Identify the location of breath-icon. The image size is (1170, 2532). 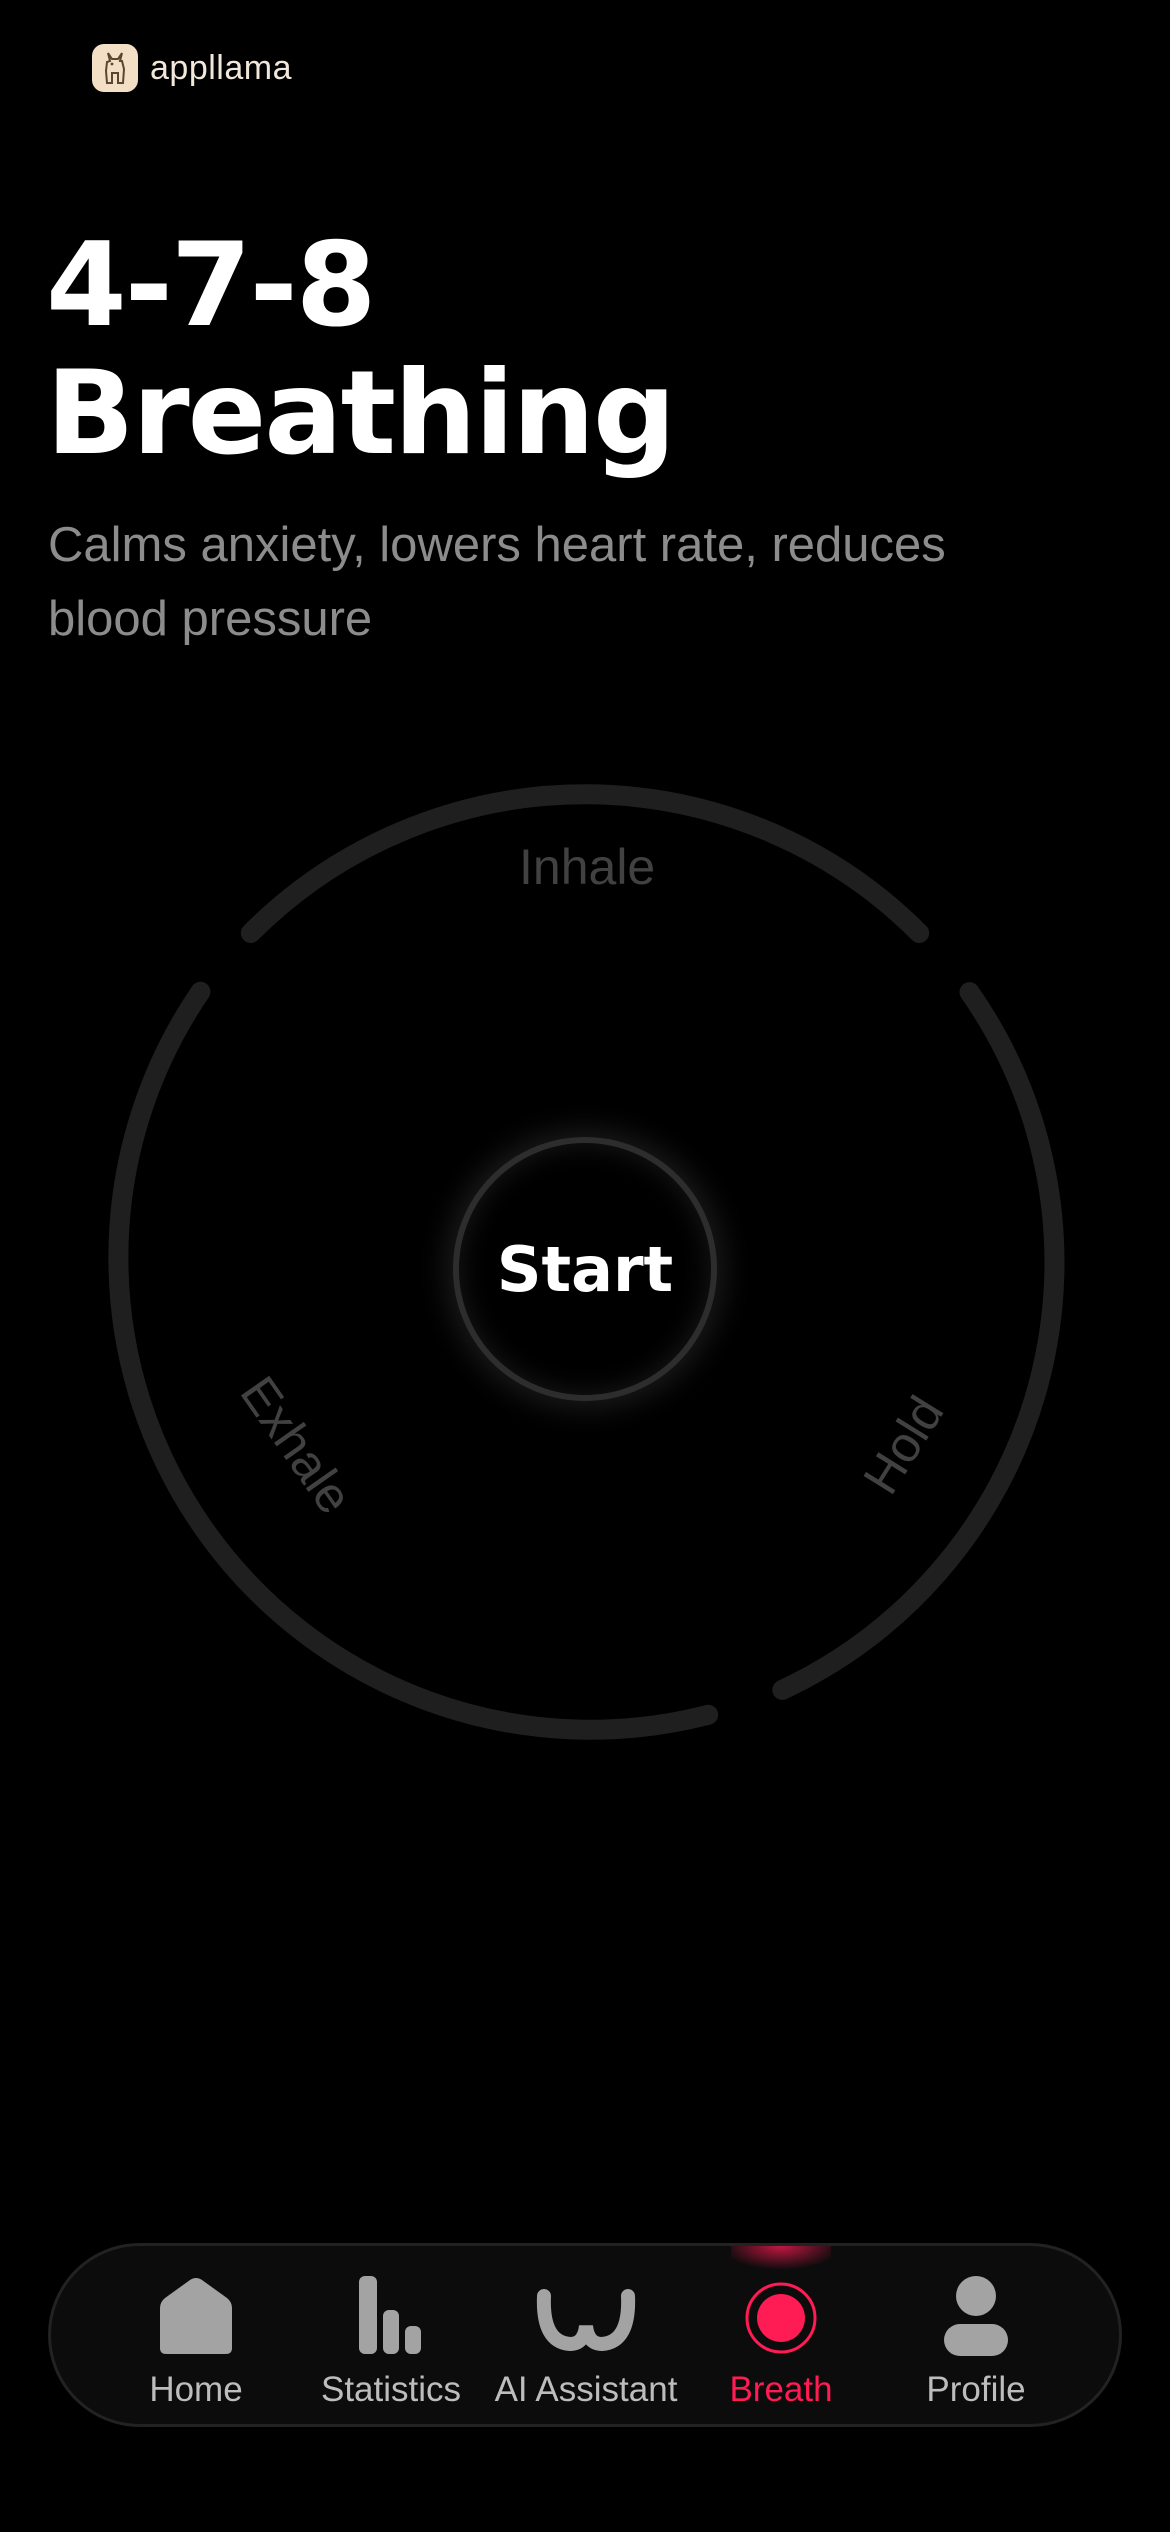
(781, 2318).